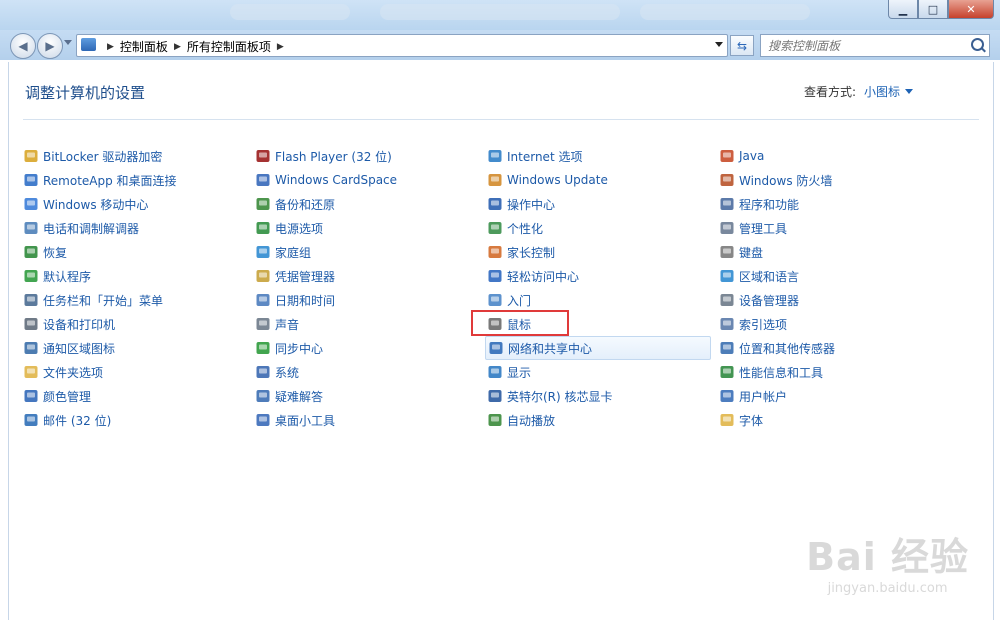 Image resolution: width=1000 pixels, height=620 pixels. Describe the element at coordinates (835, 420) in the screenshot. I see `control-panel-item: 字体` at that location.